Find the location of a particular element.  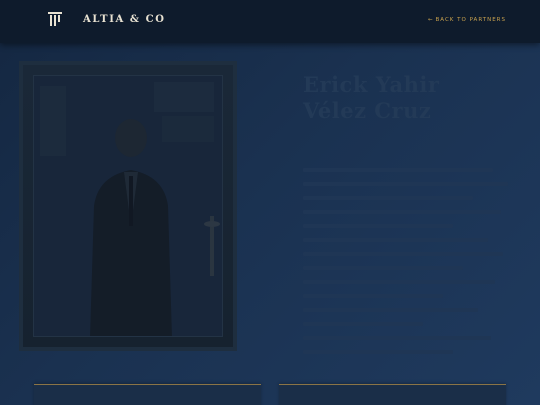

partner-name-line-2: Vélez Cruz is located at coordinates (367, 110).